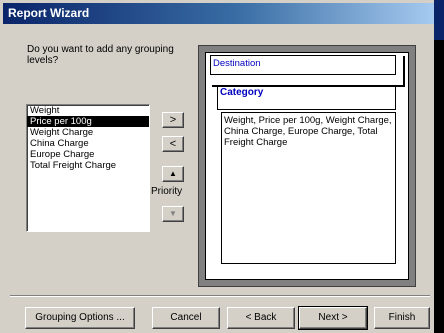 This screenshot has width=444, height=333. Describe the element at coordinates (167, 191) in the screenshot. I see `priority-label: Priority` at that location.